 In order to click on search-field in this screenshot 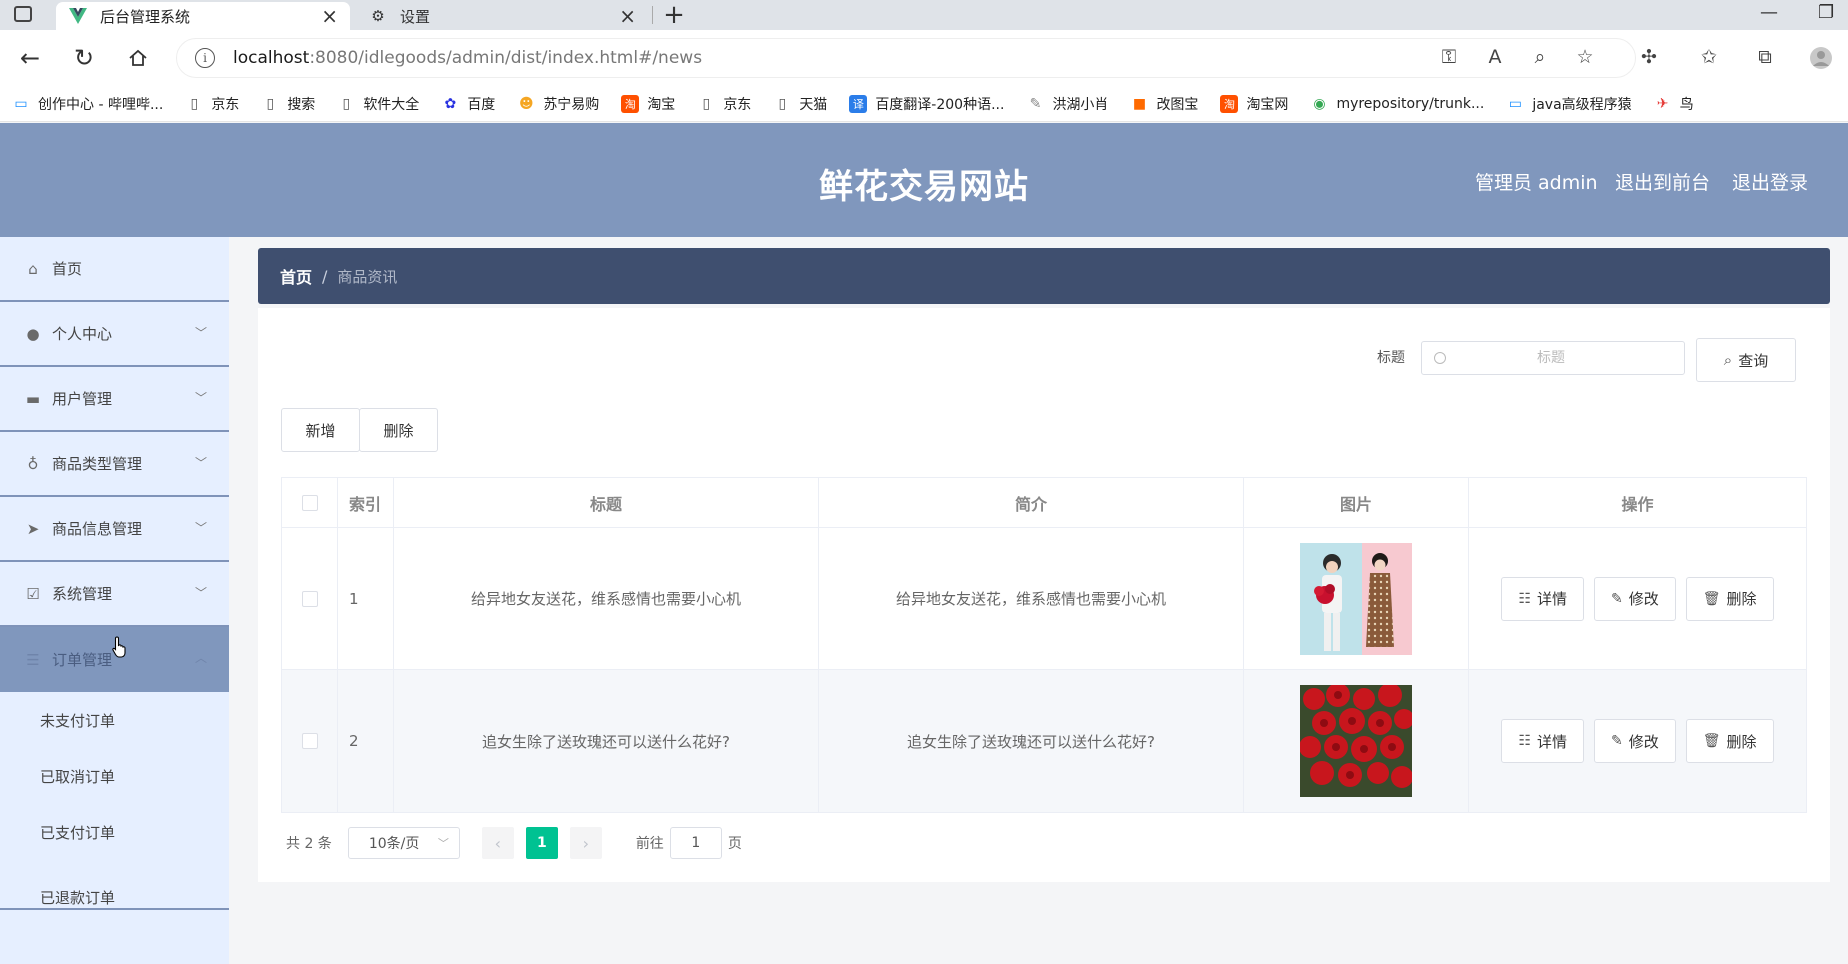, I will do `click(1553, 358)`.